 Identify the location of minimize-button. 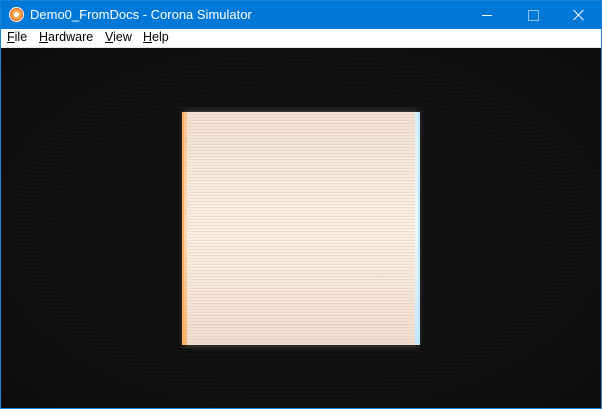
(487, 15).